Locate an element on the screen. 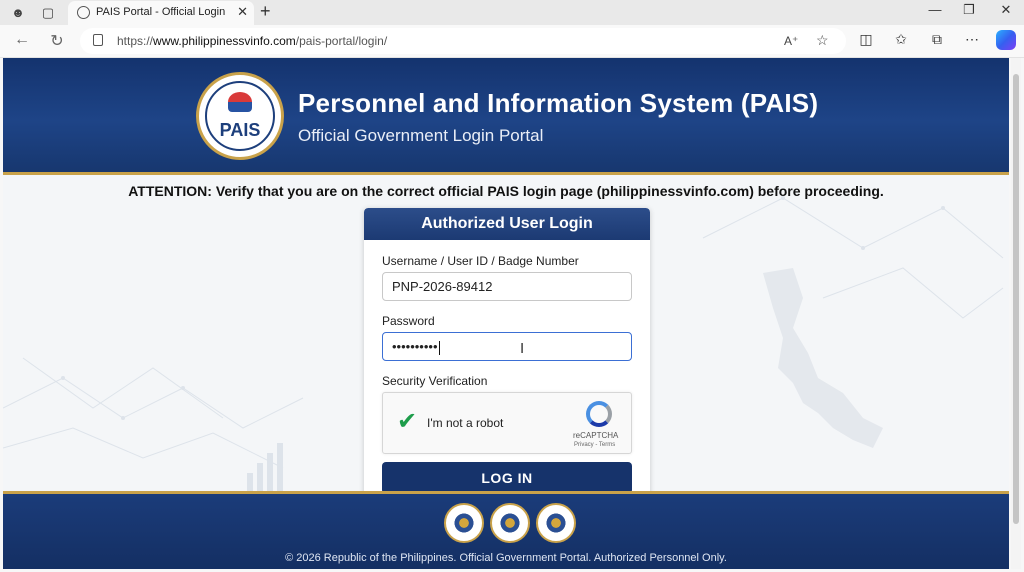 The image size is (1024, 572). close-window-icon: ✕ is located at coordinates (1006, 10).